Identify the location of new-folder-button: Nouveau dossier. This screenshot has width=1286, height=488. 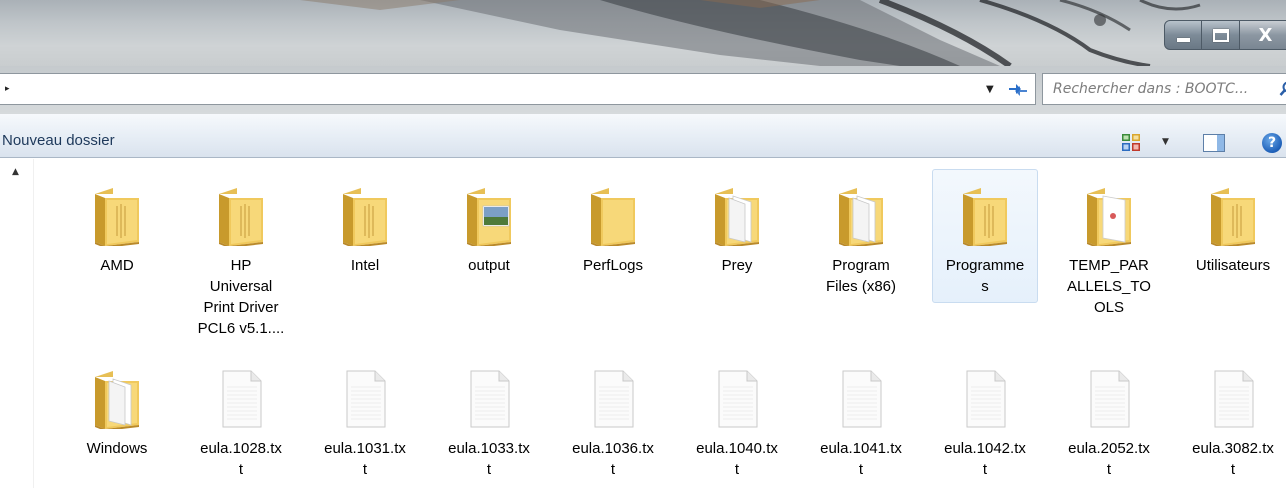
(58, 140).